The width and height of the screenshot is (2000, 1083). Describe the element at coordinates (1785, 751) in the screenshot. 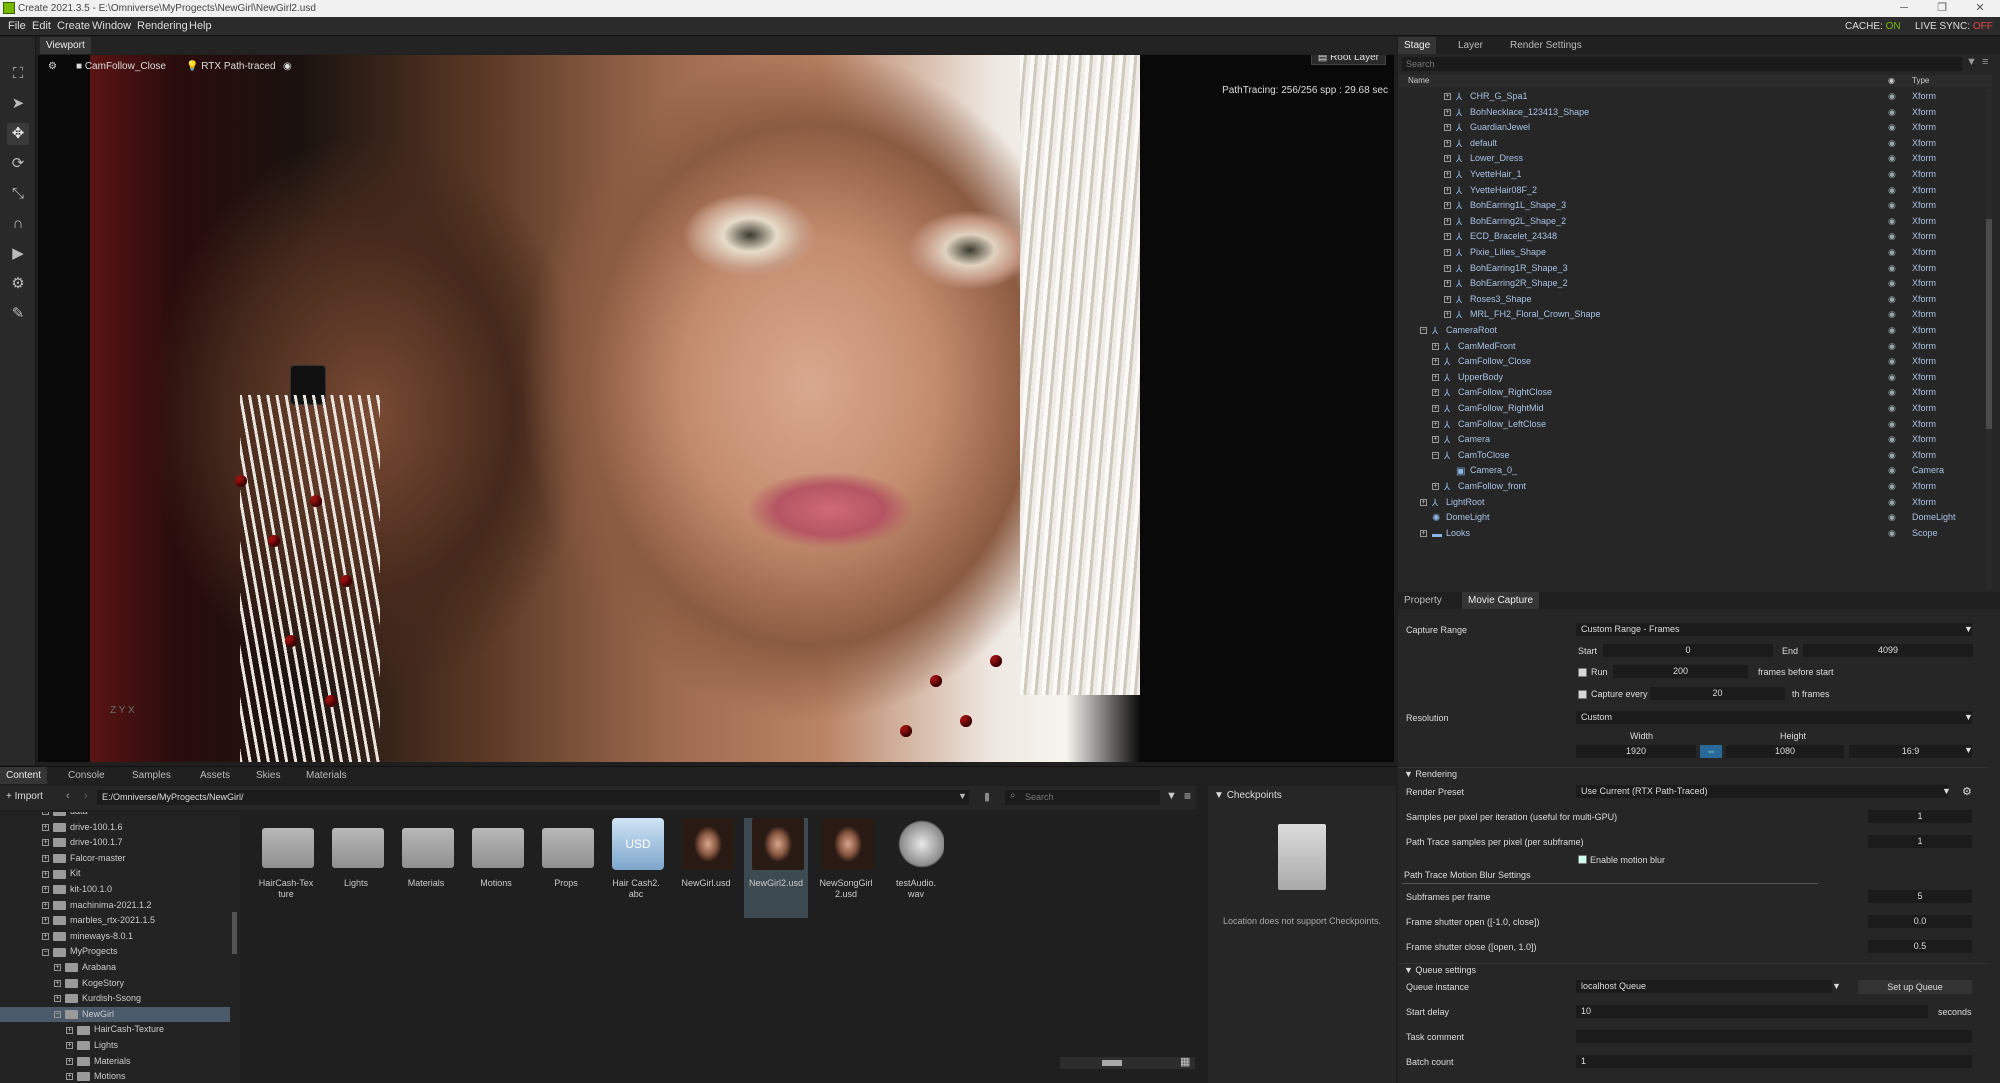

I see `height-field: 1080` at that location.